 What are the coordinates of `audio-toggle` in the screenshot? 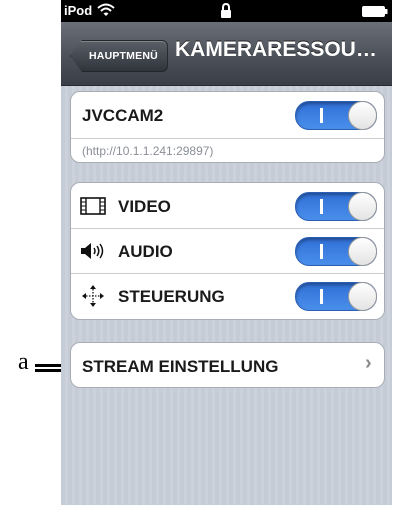 It's located at (336, 251).